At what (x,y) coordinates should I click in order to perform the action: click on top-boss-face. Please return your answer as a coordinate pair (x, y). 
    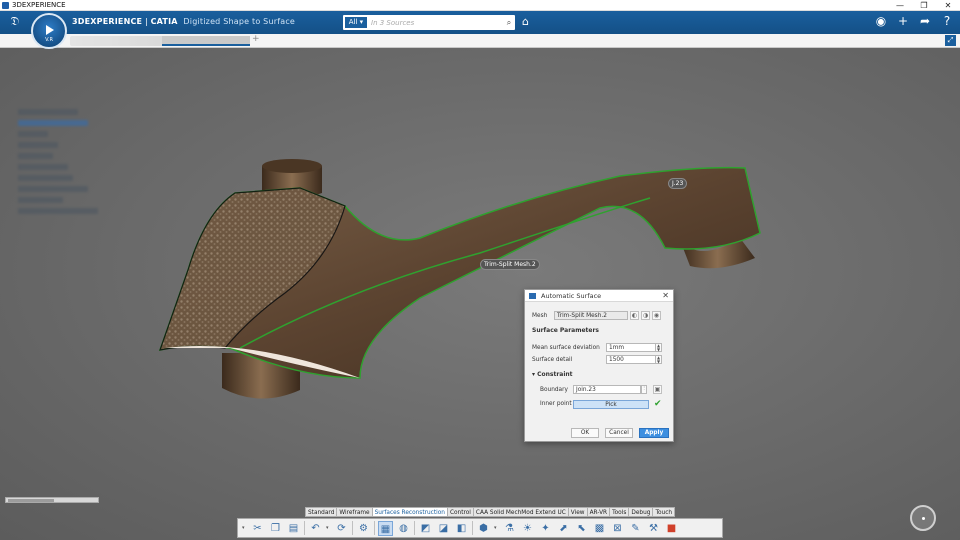
    Looking at the image, I should click on (292, 166).